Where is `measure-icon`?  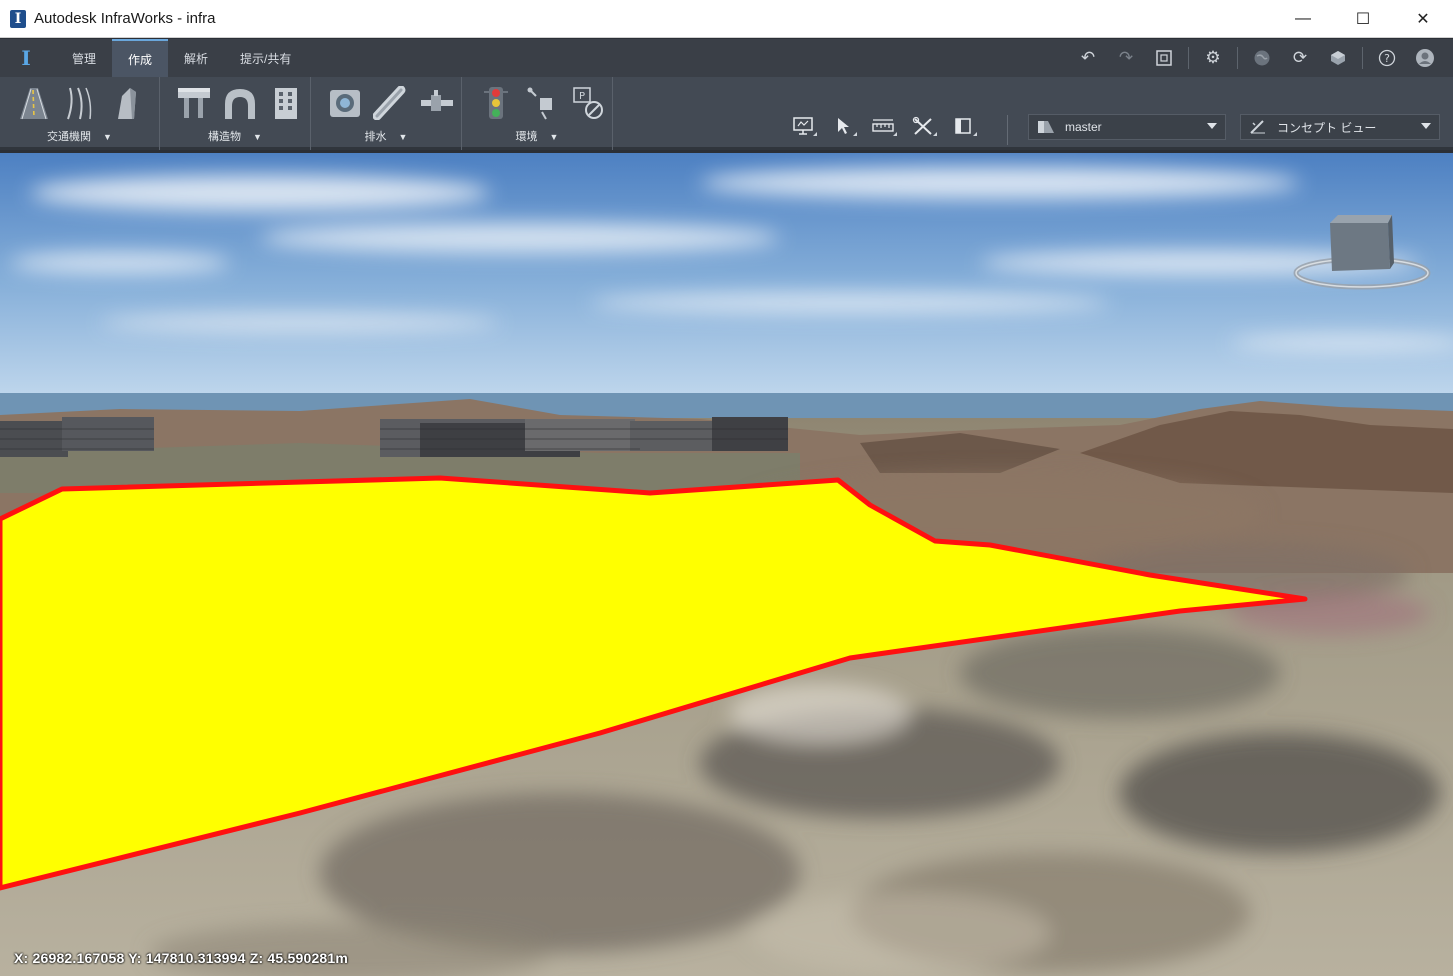
measure-icon is located at coordinates (883, 126).